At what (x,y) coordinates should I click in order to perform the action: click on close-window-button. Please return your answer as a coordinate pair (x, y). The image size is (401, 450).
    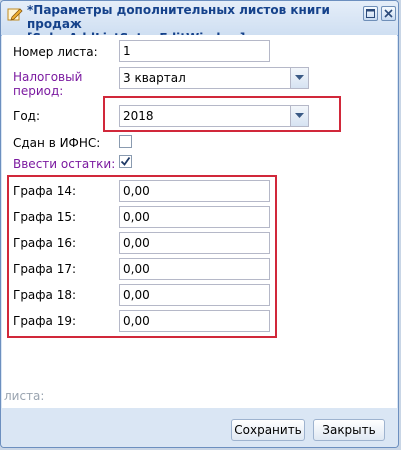
    Looking at the image, I should click on (388, 13).